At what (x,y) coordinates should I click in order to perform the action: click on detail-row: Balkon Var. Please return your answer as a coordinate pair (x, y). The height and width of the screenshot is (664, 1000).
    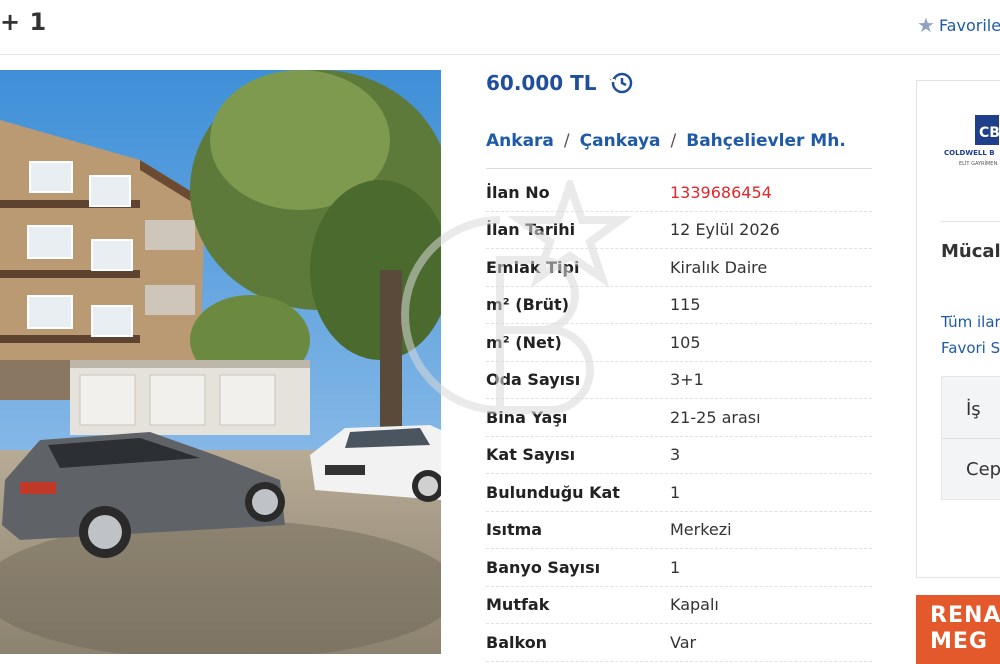
    Looking at the image, I should click on (679, 643).